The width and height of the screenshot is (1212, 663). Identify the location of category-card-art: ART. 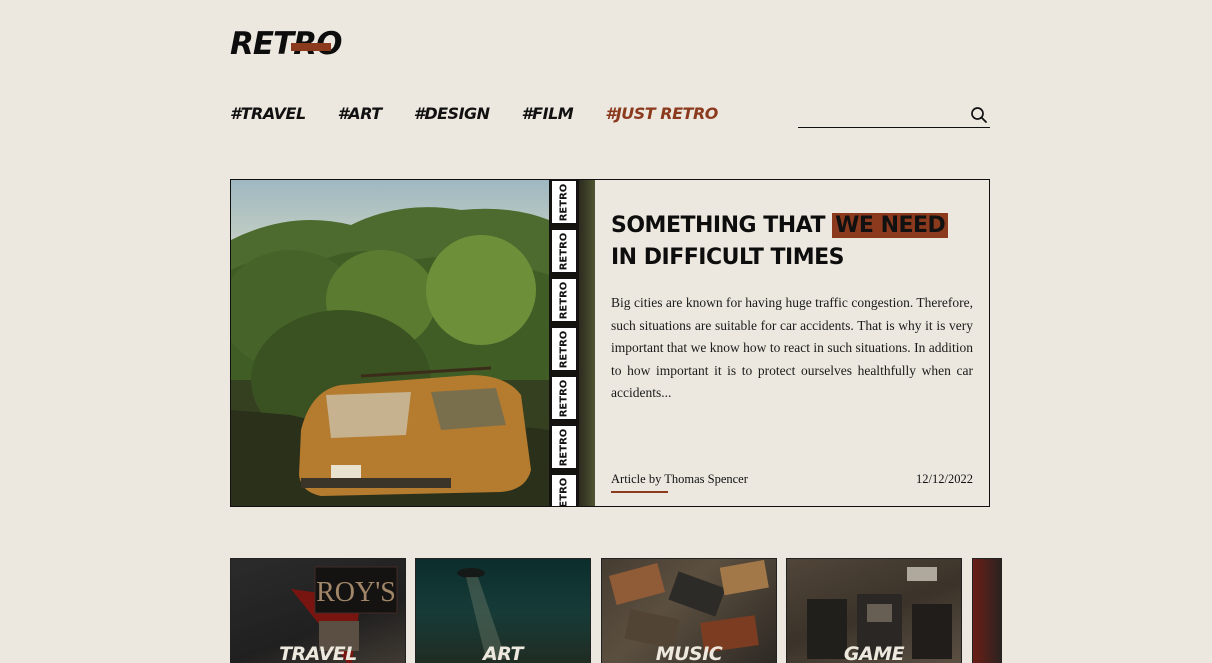
(503, 610).